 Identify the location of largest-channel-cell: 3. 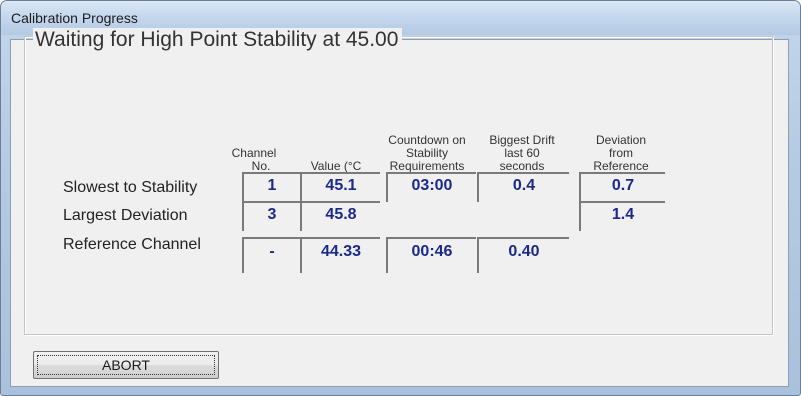
(271, 216).